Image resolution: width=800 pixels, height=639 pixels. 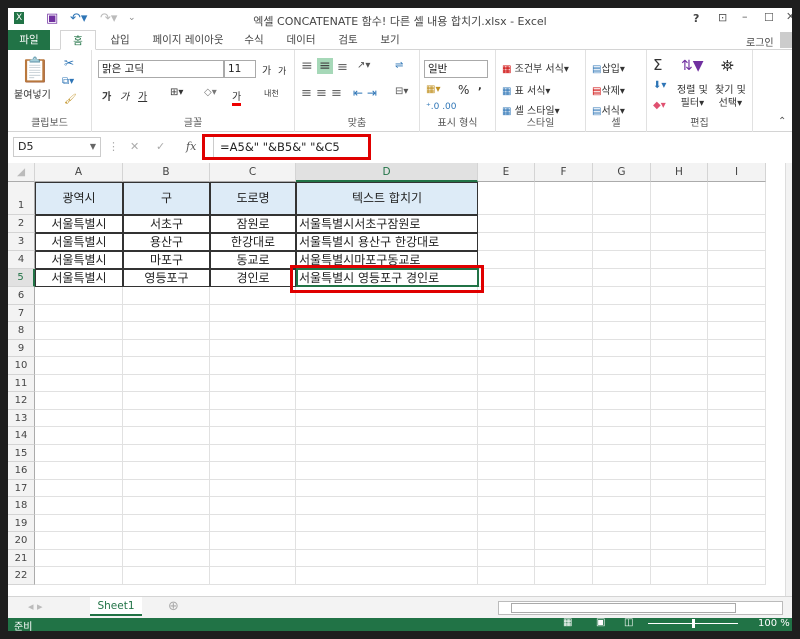 I want to click on zoom-slider, so click(x=693, y=623).